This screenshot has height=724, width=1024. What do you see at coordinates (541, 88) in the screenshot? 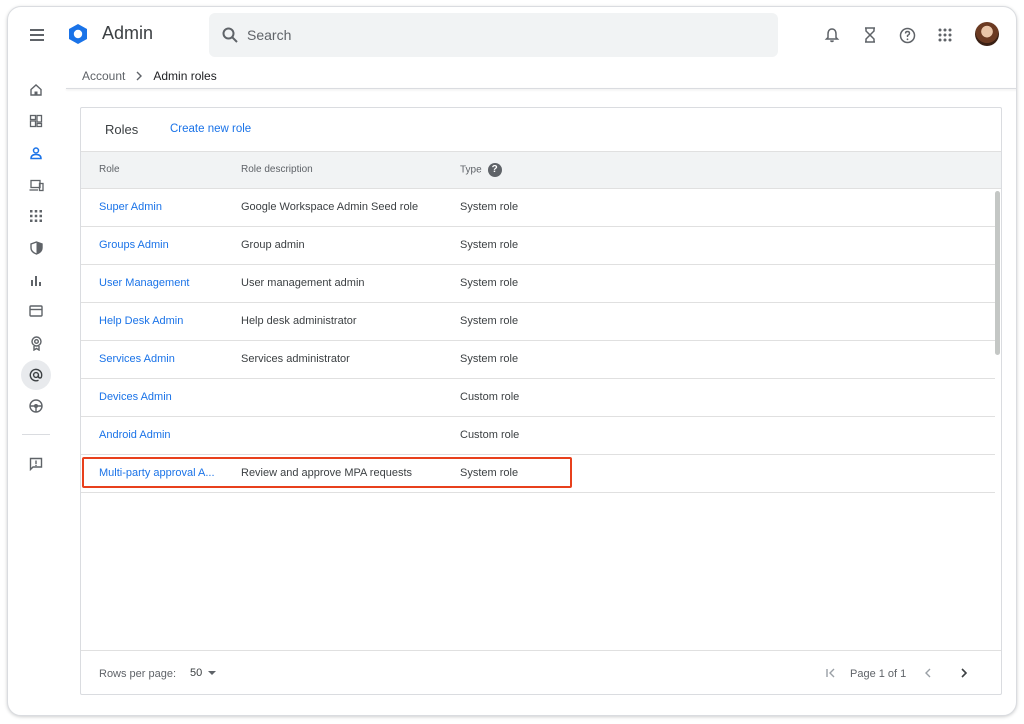
I see `breadcrumb-divider` at bounding box center [541, 88].